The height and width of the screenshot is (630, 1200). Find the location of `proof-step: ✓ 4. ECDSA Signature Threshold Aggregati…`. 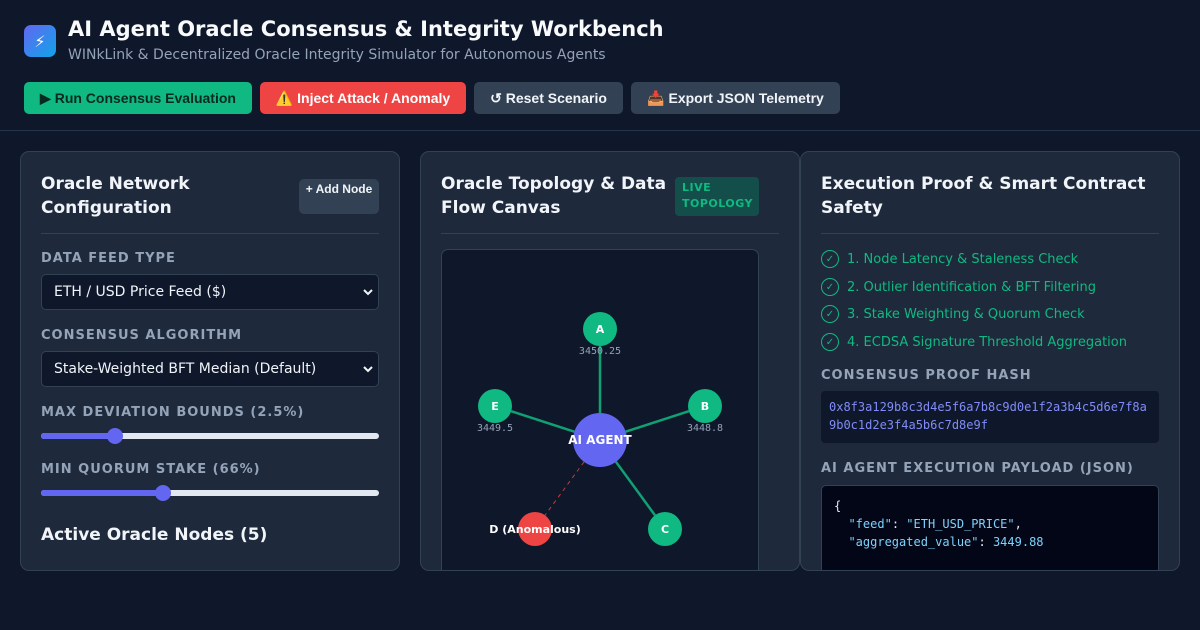

proof-step: ✓ 4. ECDSA Signature Threshold Aggregati… is located at coordinates (974, 342).